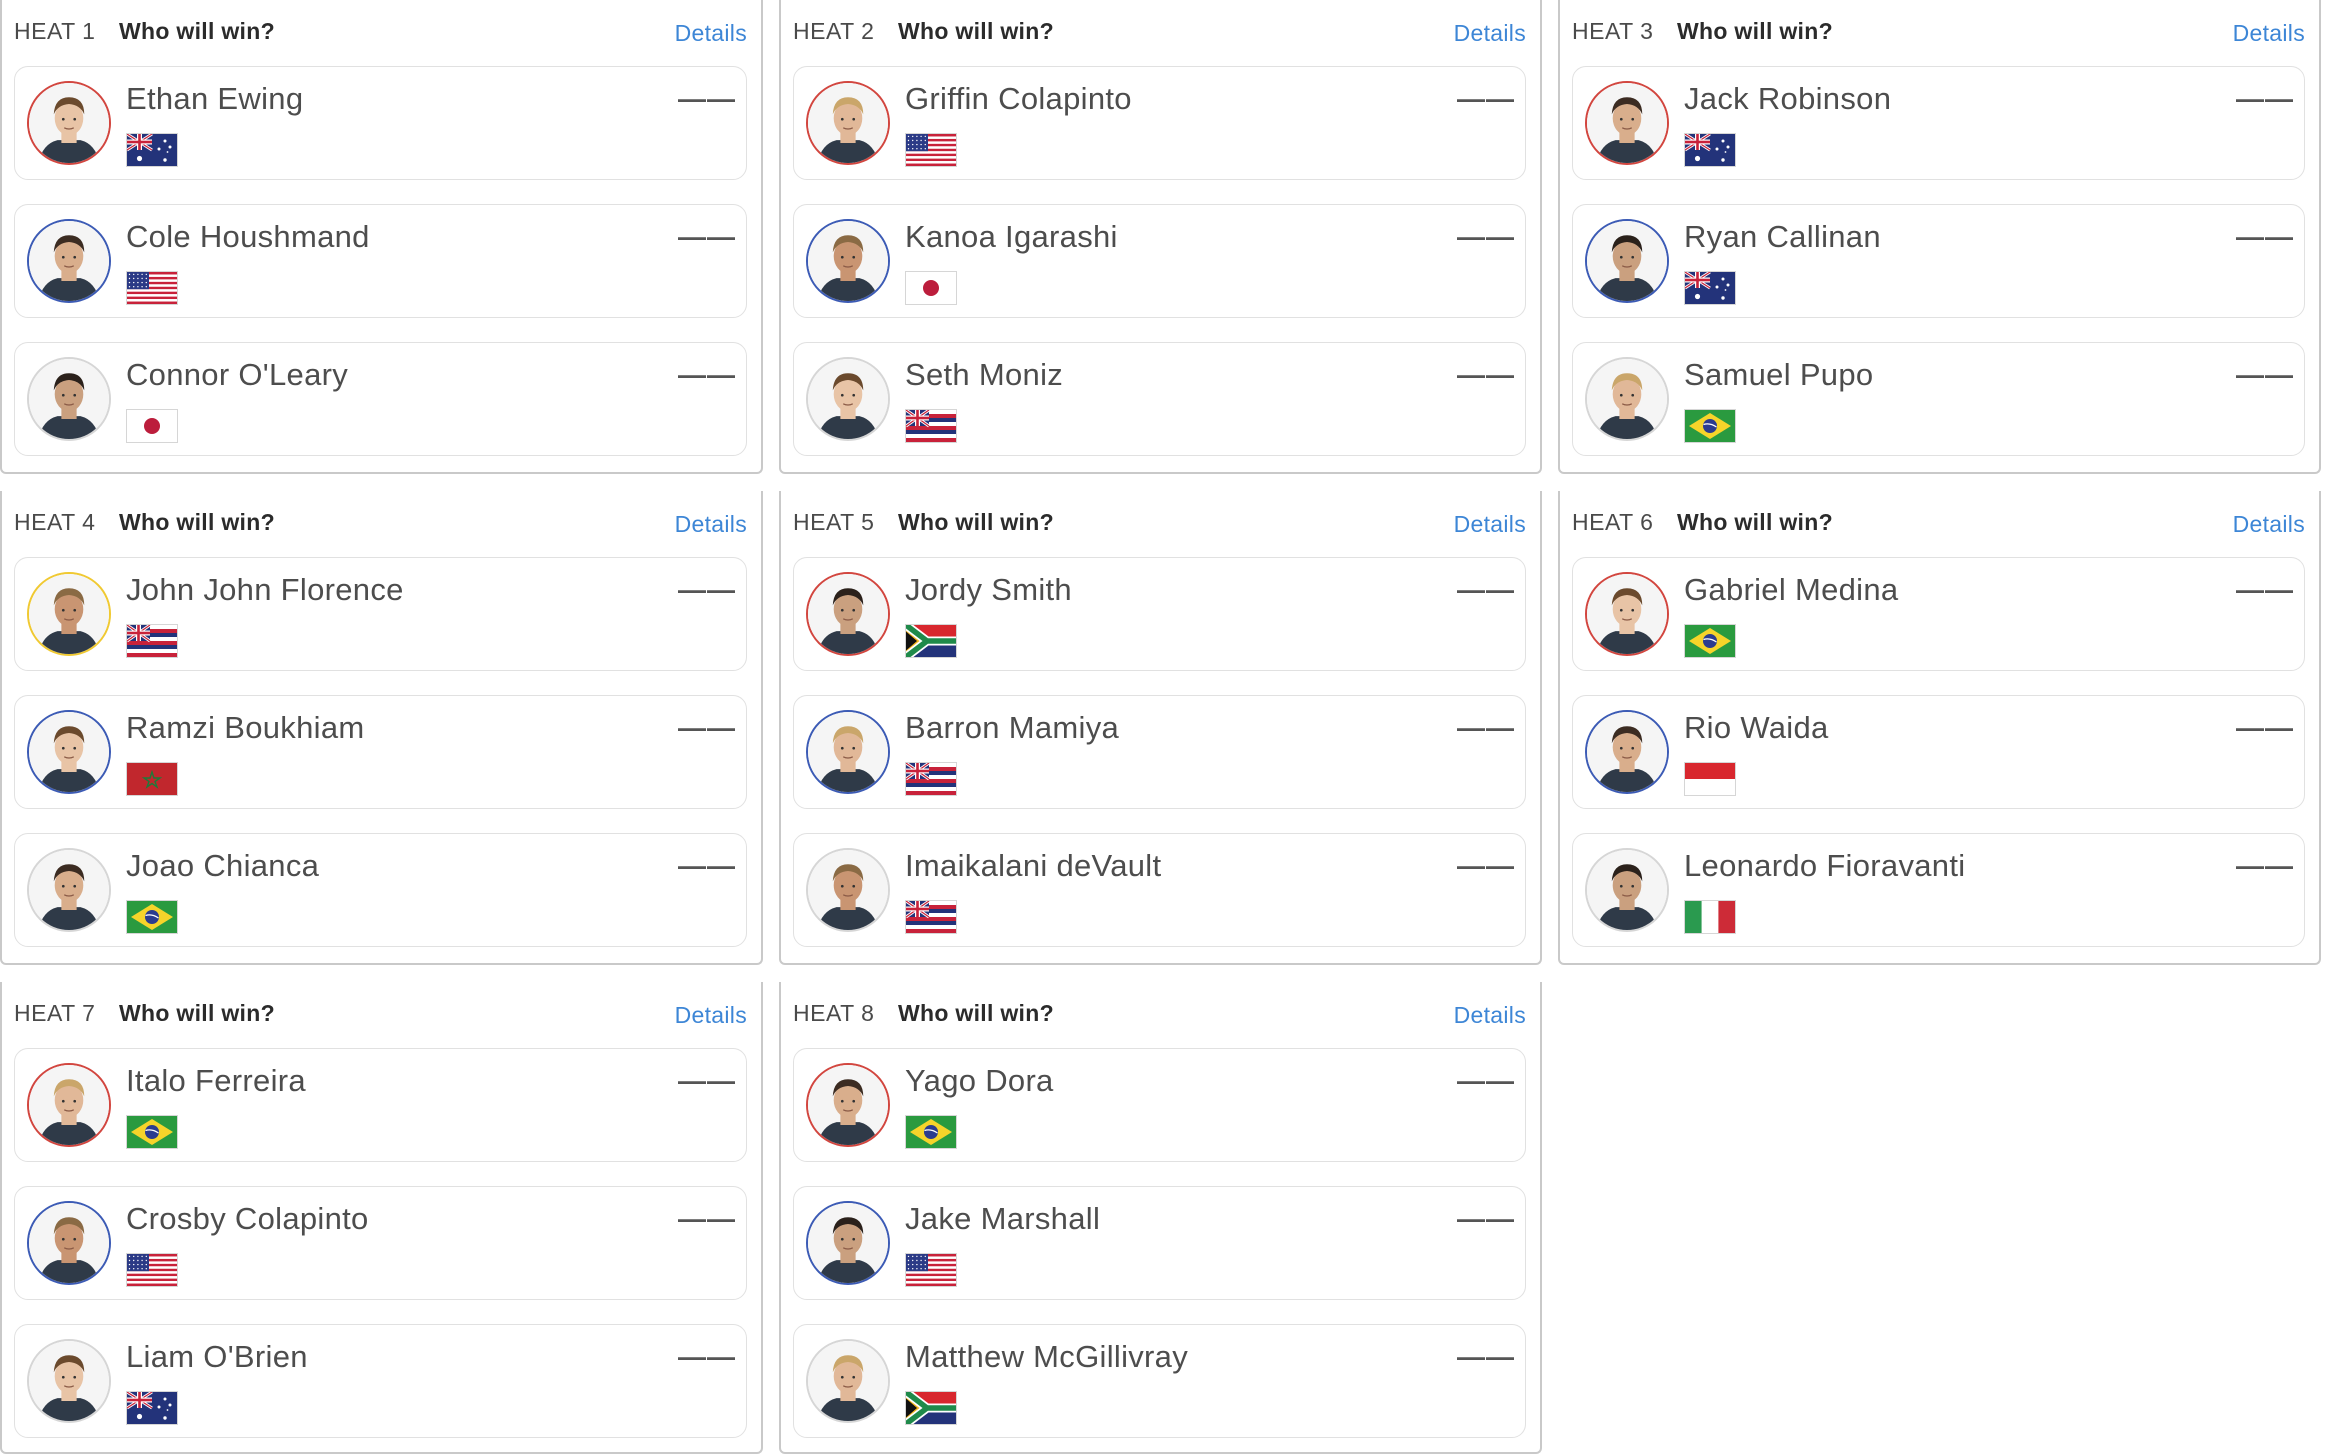  I want to click on morocco-flag, so click(152, 779).